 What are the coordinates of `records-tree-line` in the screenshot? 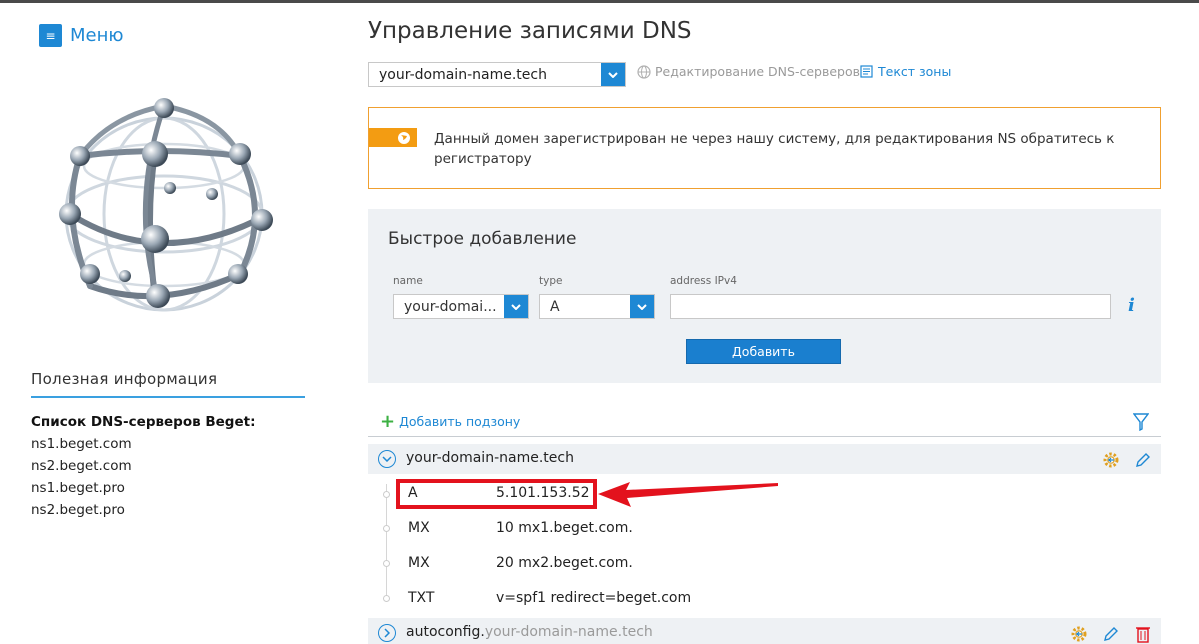 It's located at (386, 543).